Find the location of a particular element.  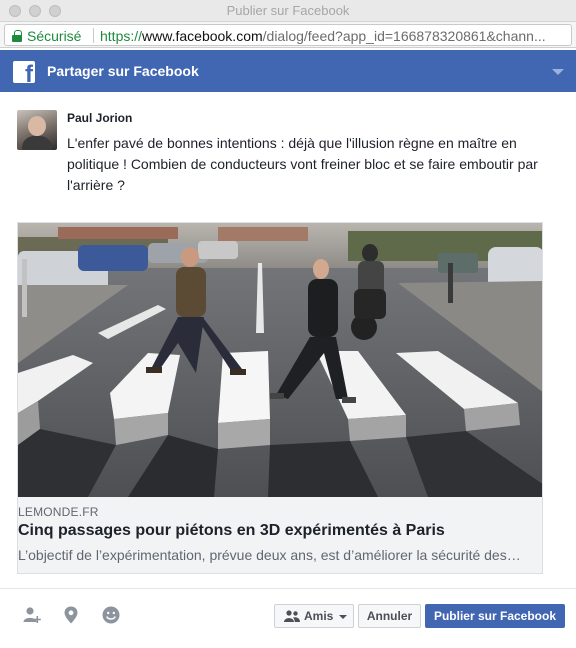

avatar is located at coordinates (37, 130).